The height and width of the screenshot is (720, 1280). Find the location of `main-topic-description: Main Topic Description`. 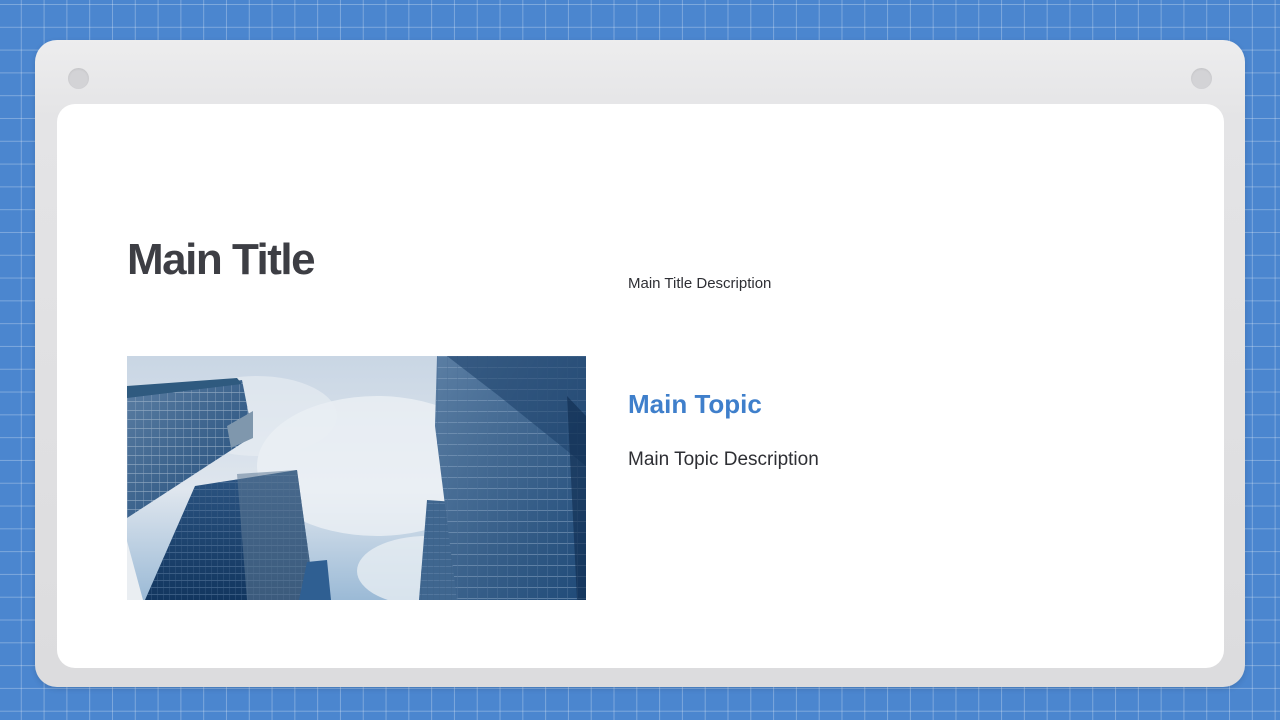

main-topic-description: Main Topic Description is located at coordinates (723, 459).